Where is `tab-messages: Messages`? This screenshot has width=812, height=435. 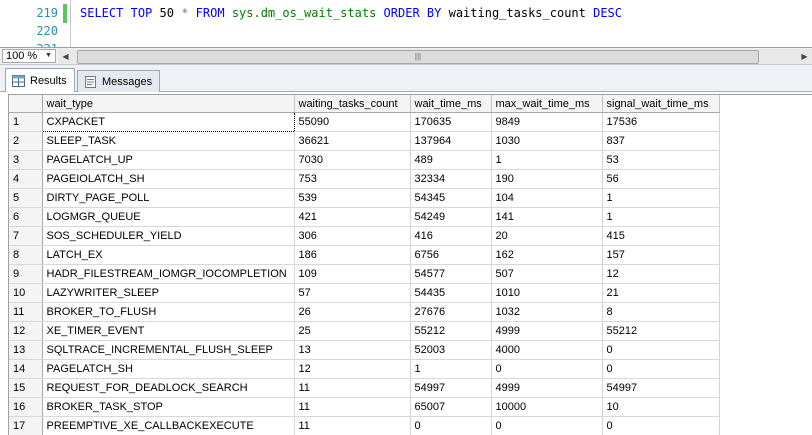 tab-messages: Messages is located at coordinates (118, 81).